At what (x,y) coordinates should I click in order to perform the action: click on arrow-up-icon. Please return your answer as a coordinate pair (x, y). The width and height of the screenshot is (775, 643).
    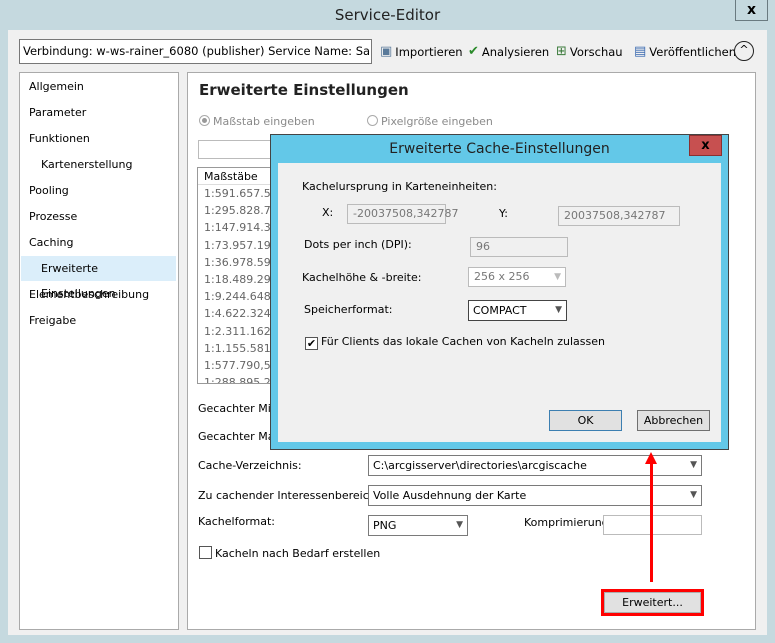
    Looking at the image, I should click on (651, 458).